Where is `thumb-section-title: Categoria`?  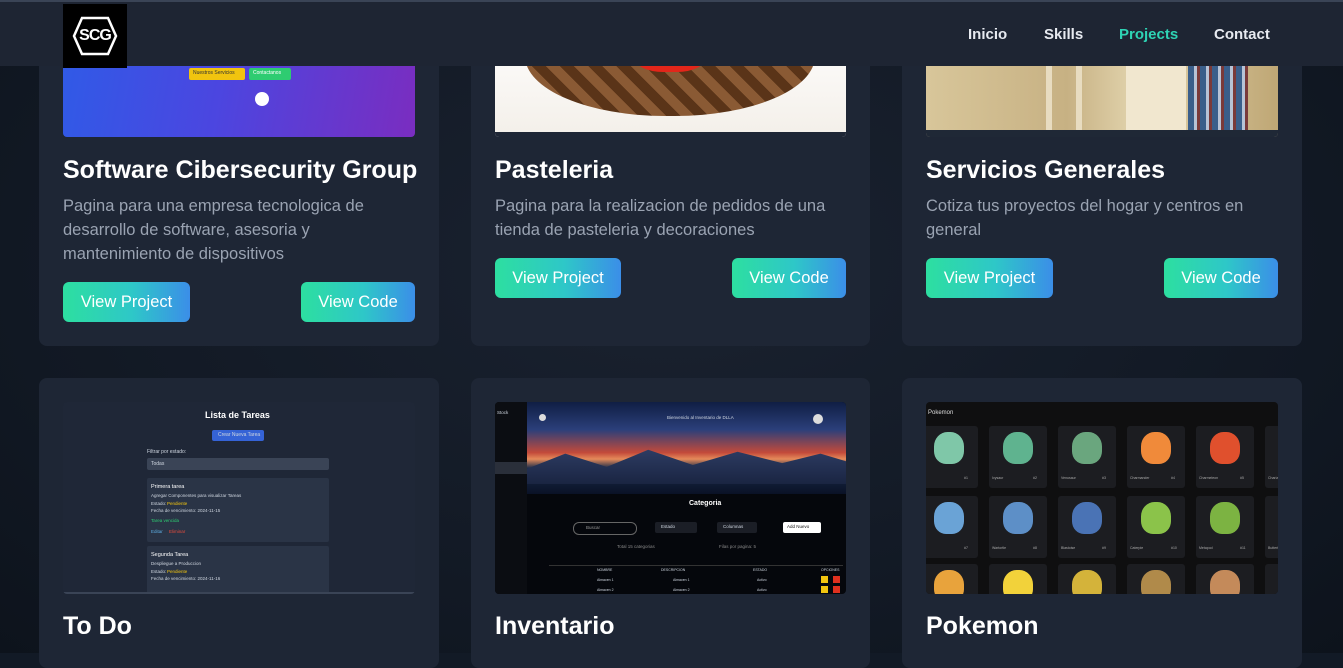 thumb-section-title: Categoria is located at coordinates (705, 503).